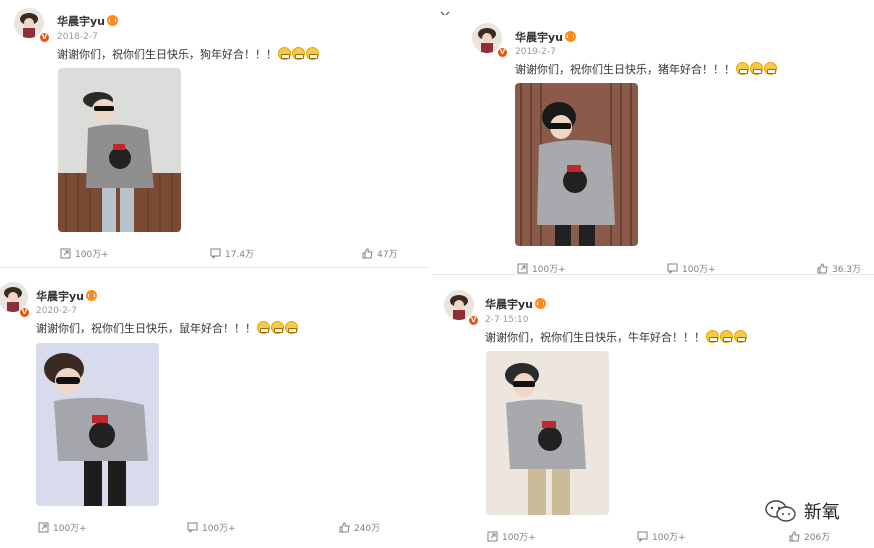 This screenshot has height=548, width=874. Describe the element at coordinates (817, 538) in the screenshot. I see `like-count: 206万` at that location.